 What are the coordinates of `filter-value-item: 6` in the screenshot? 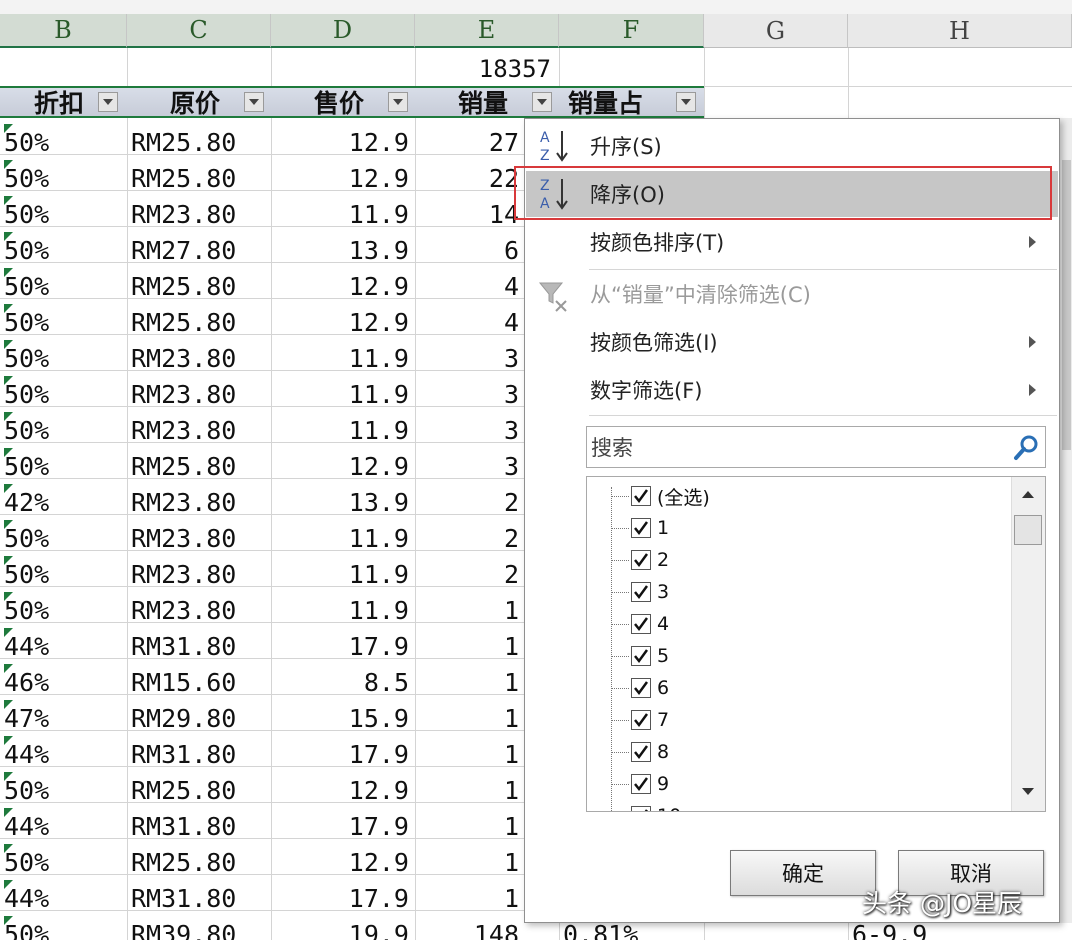 It's located at (650, 688).